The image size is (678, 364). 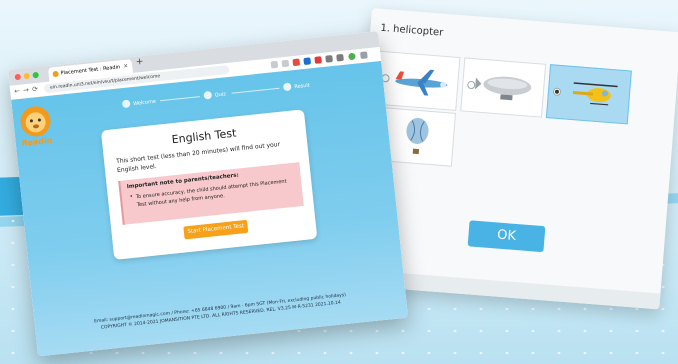 What do you see at coordinates (37, 141) in the screenshot?
I see `logo-wordmark: Readin` at bounding box center [37, 141].